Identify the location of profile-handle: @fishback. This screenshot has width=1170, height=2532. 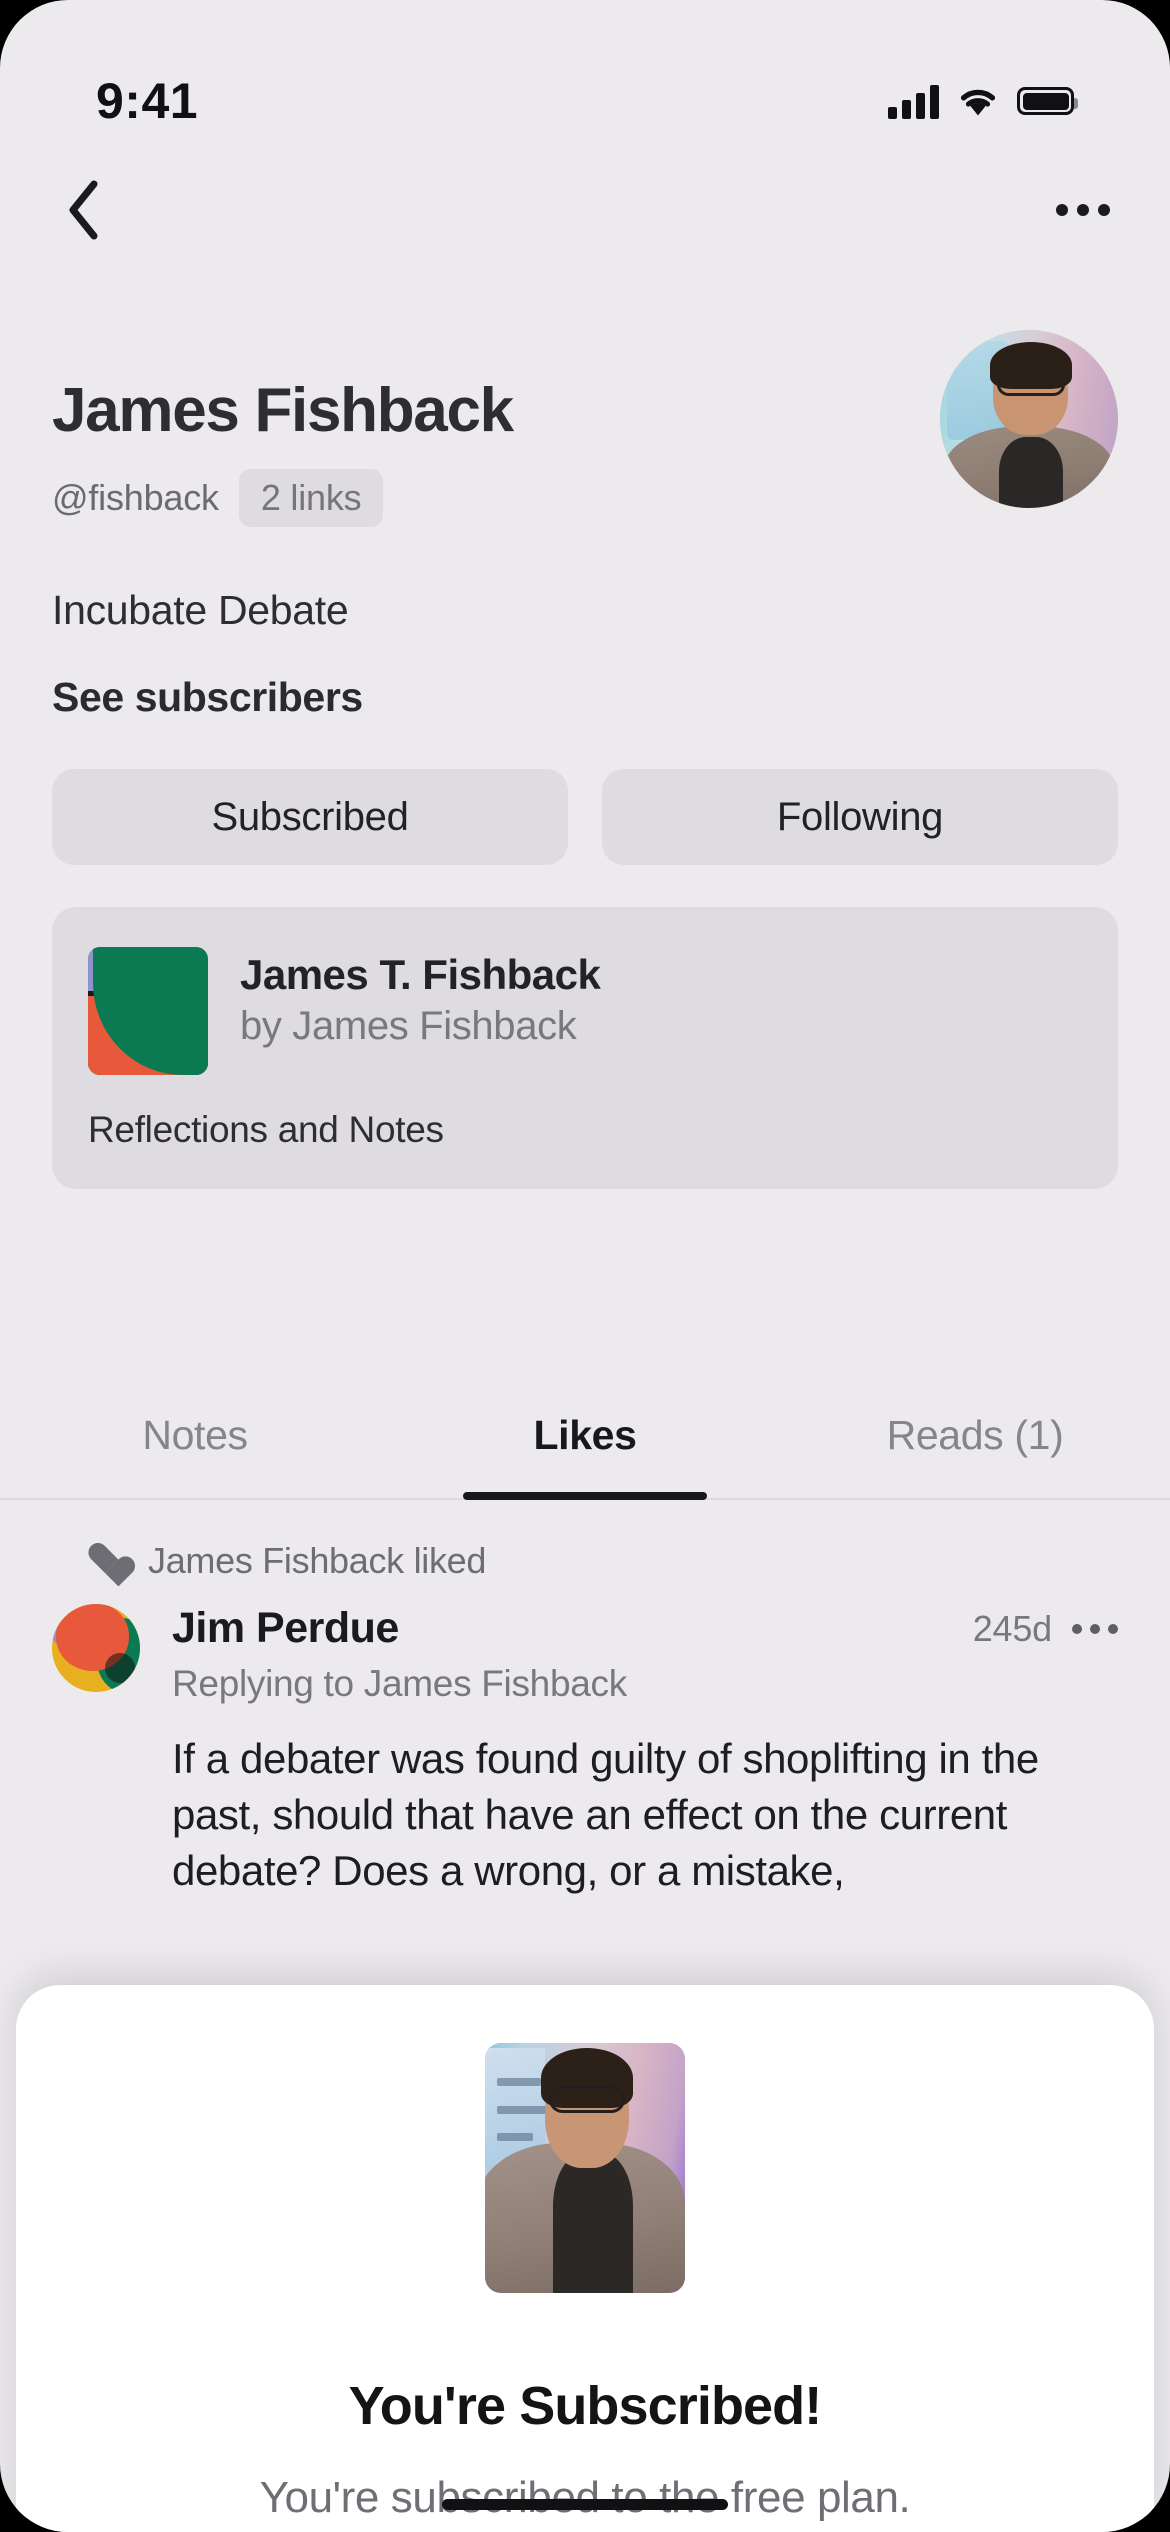
(135, 498).